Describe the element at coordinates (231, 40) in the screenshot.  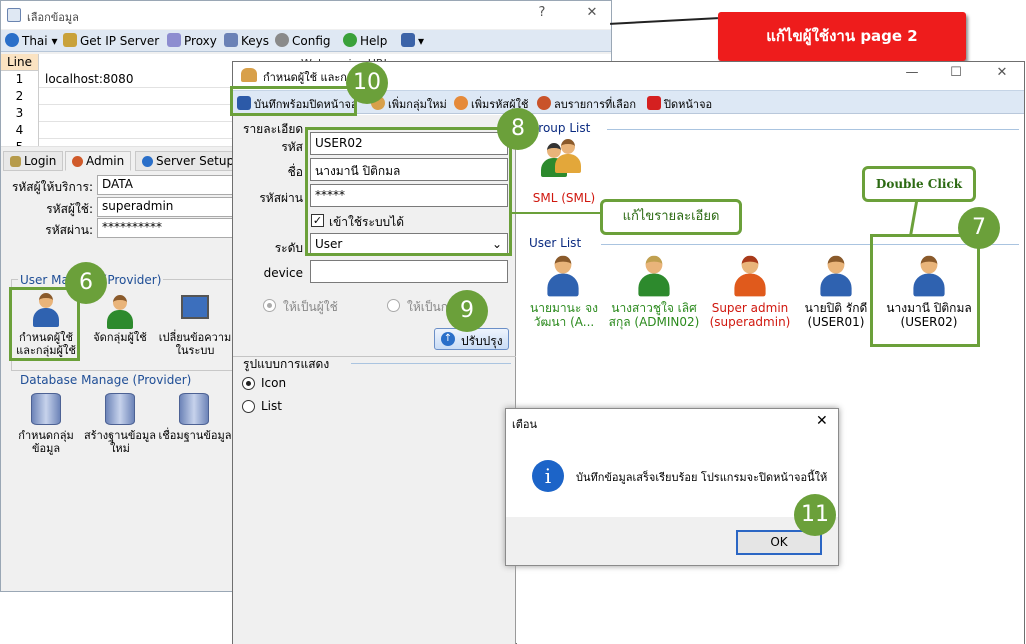
I see `keys-icon` at that location.